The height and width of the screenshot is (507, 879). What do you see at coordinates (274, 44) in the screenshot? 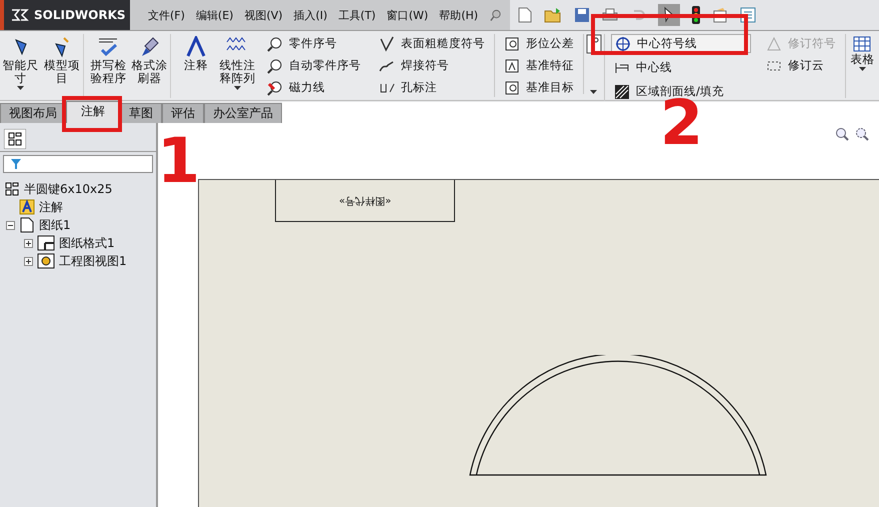
I see `balloon-icon` at bounding box center [274, 44].